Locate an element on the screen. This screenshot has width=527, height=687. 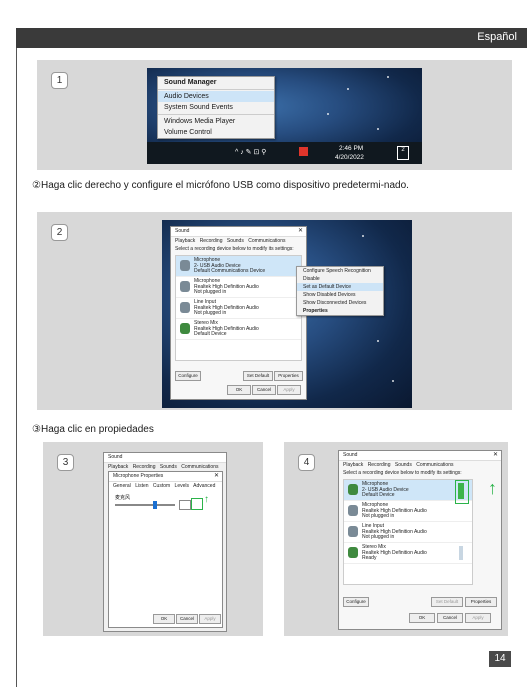
props-title: Microphone Properties is located at coordinates (138, 476).